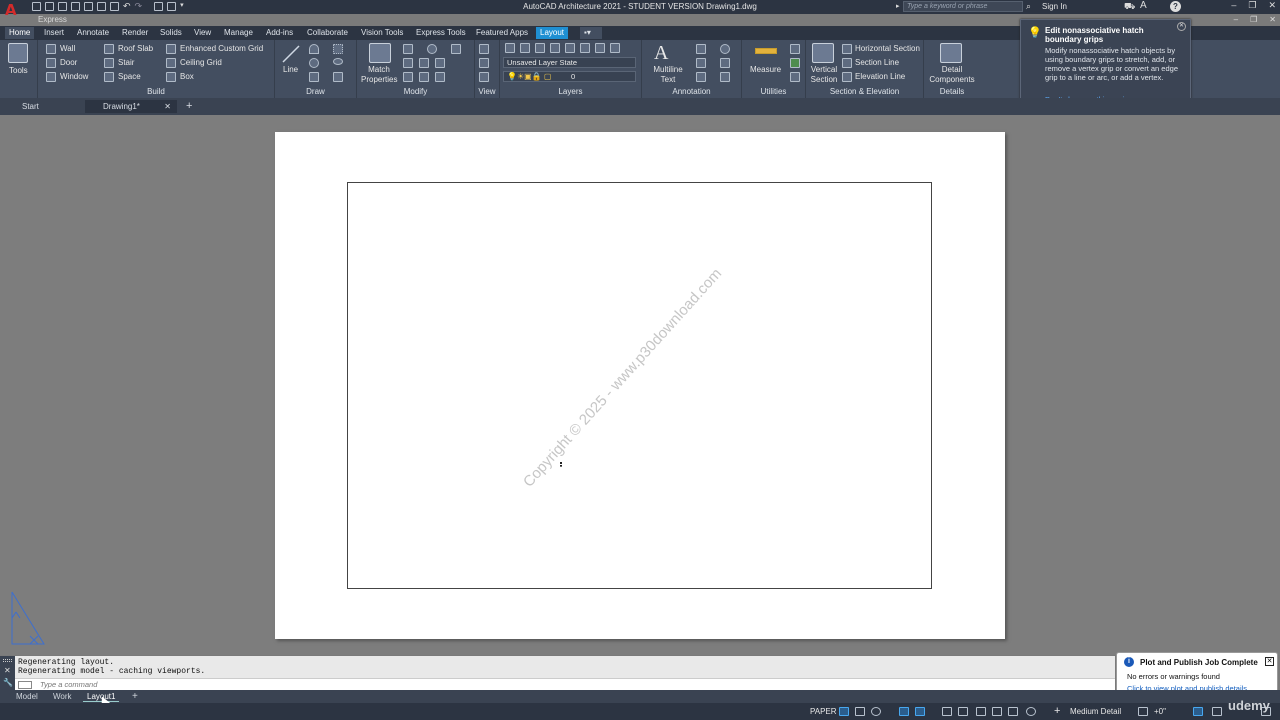  Describe the element at coordinates (67, 49) in the screenshot. I see `wall-button: Wall` at that location.